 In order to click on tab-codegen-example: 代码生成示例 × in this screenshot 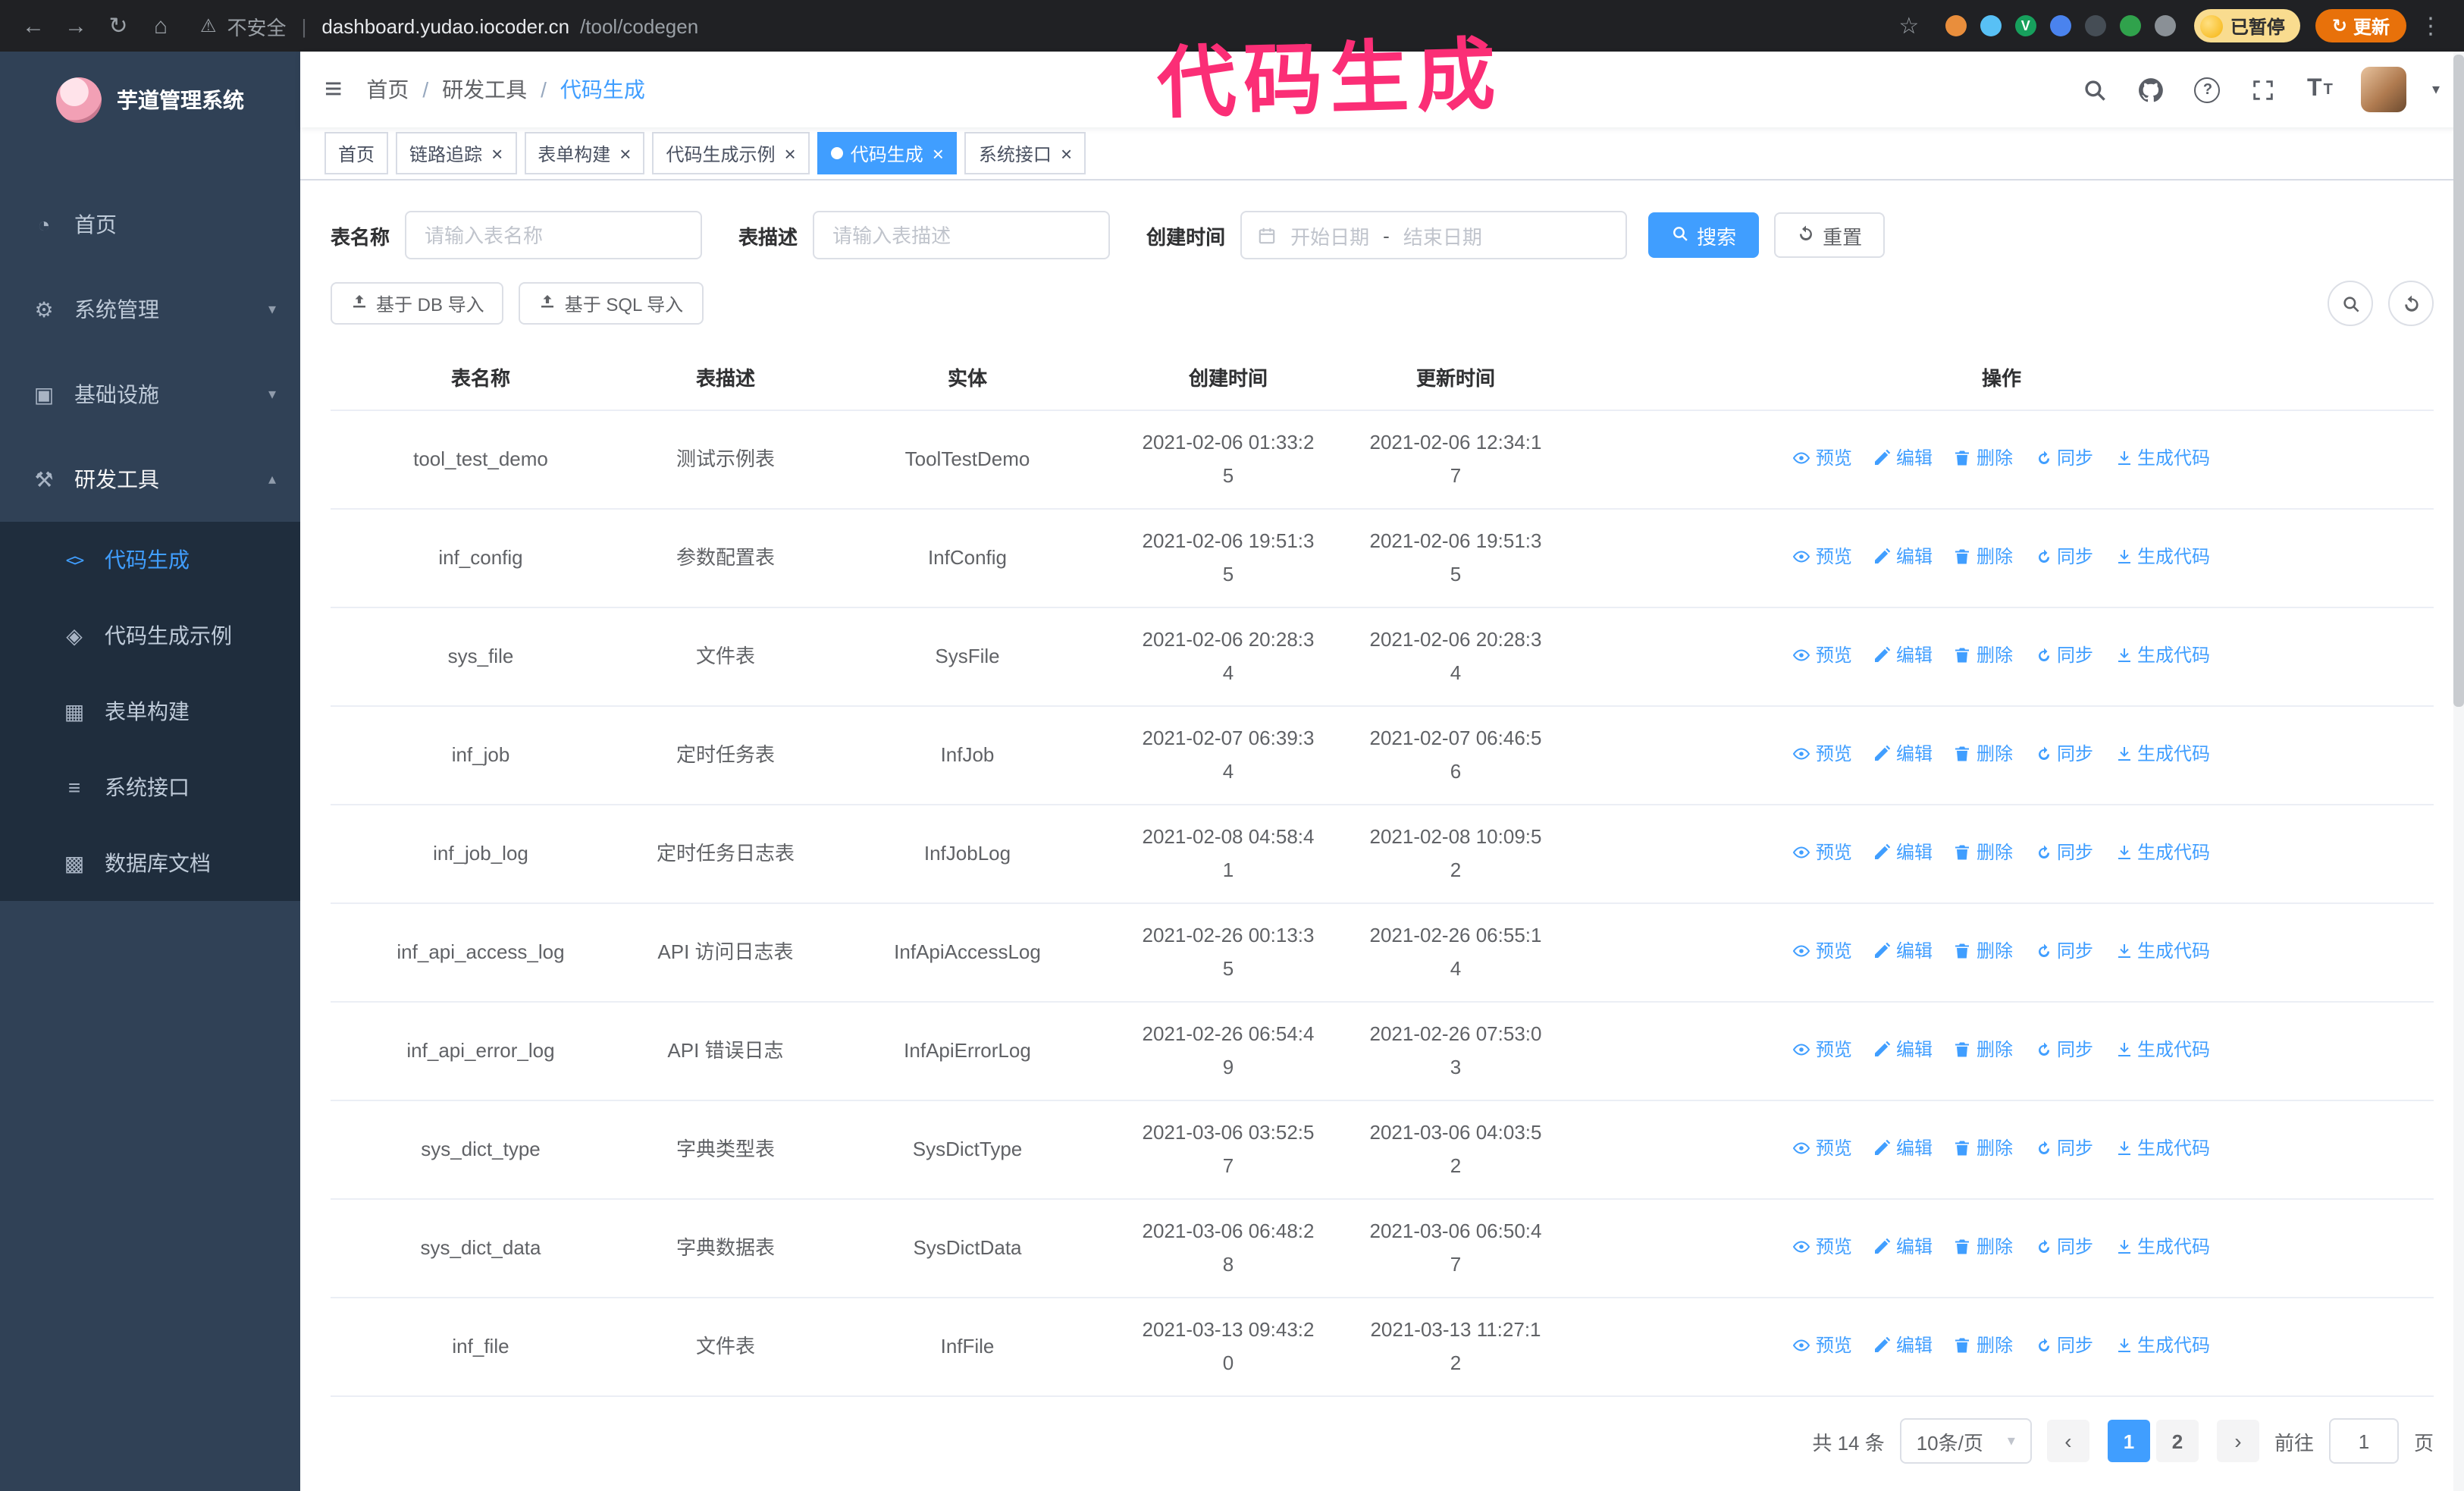, I will do `click(731, 153)`.